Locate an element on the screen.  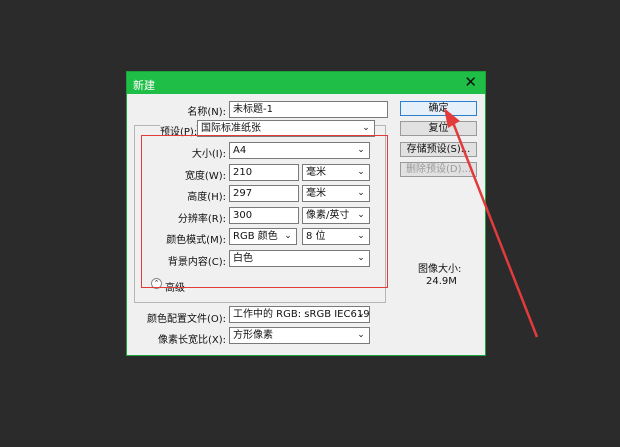
annotation-arrow is located at coordinates (491, 223).